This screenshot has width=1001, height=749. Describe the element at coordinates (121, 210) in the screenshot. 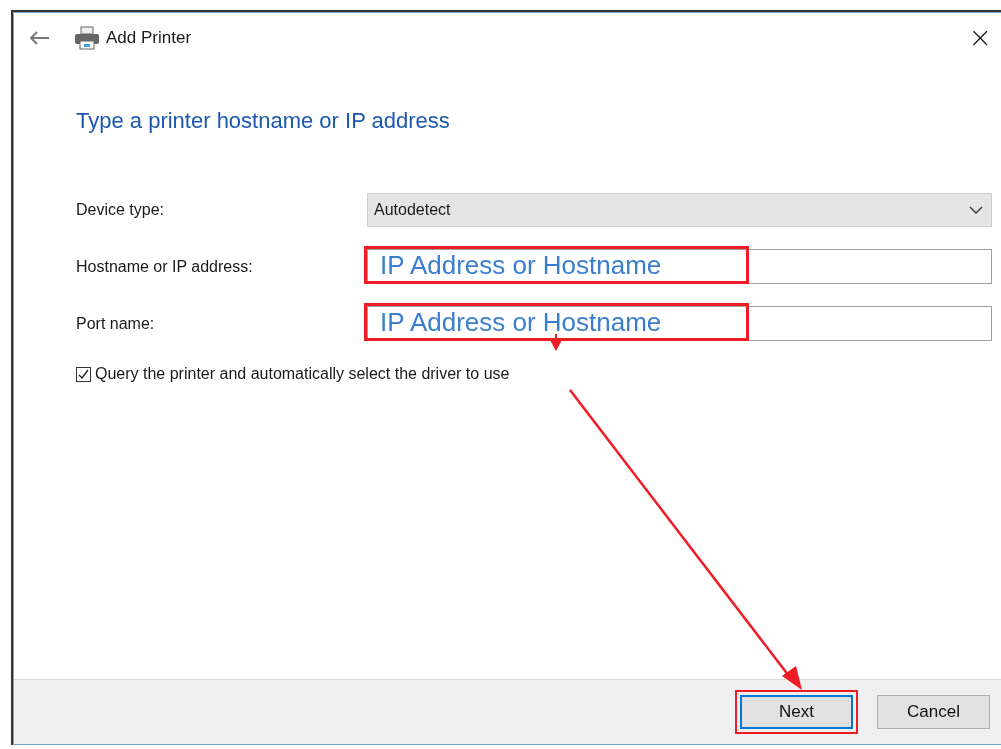

I see `field-label: Device type:` at that location.